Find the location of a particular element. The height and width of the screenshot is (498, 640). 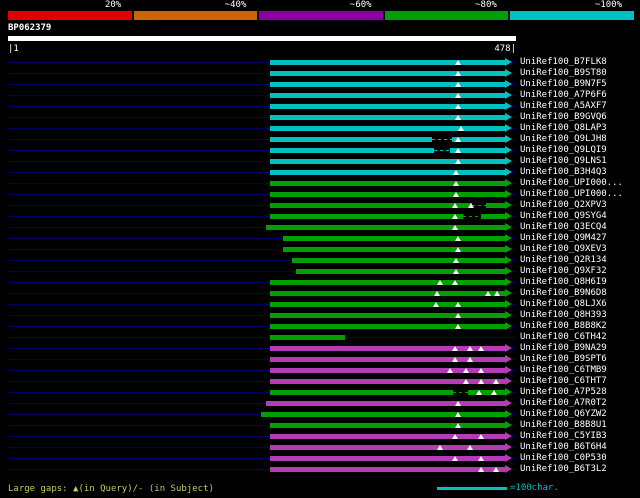

hit-label: UniRef100_B9GVQ6 is located at coordinates (563, 117).